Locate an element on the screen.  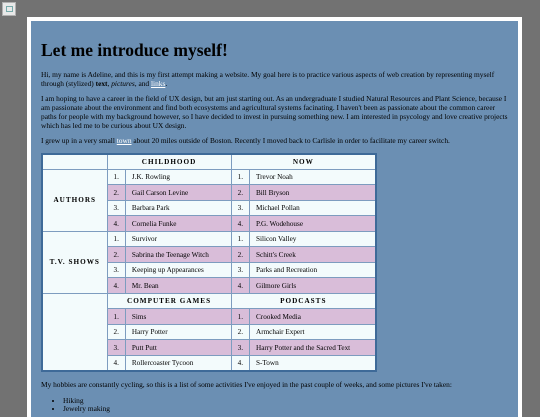
town-link: town is located at coordinates (124, 140).